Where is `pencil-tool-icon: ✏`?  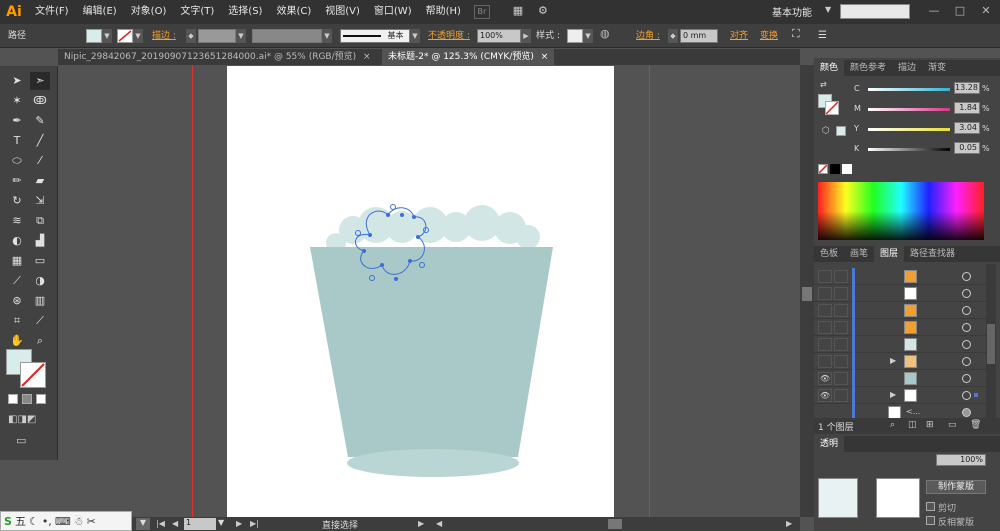
pencil-tool-icon: ✏ is located at coordinates (17, 181).